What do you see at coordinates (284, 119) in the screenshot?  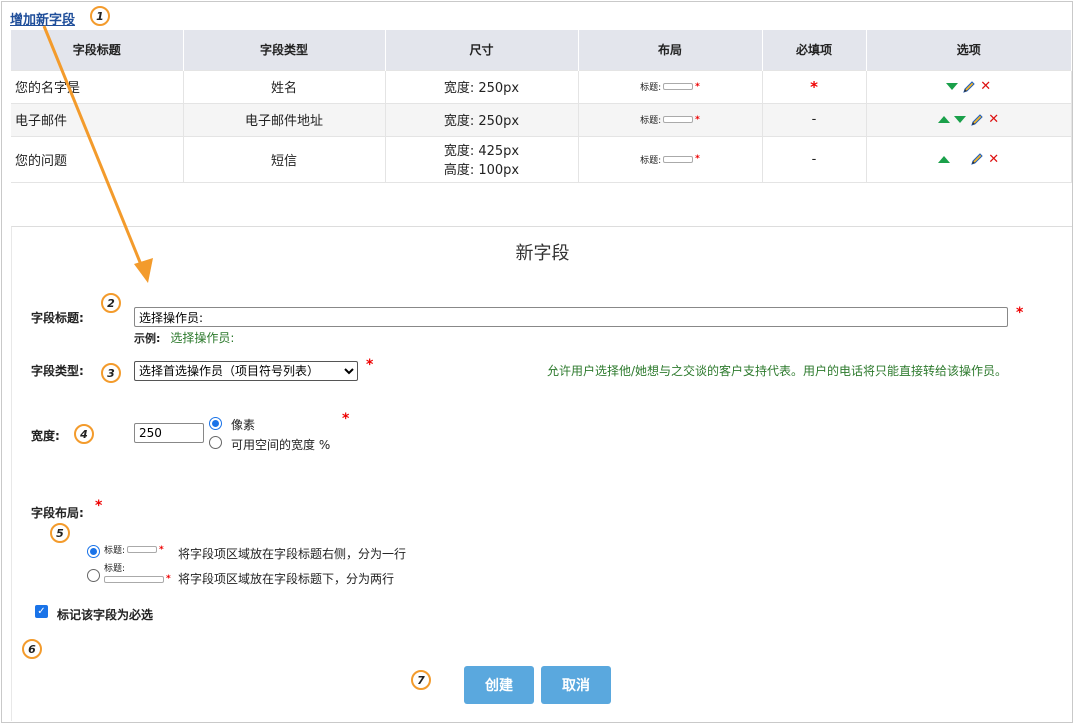 I see `cell-type: 电子邮件地址` at bounding box center [284, 119].